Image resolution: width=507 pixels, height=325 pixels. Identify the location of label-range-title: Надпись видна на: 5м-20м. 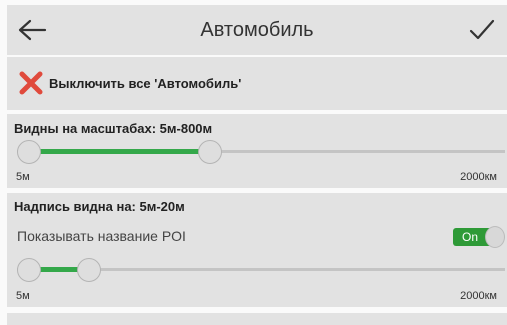
(99, 206).